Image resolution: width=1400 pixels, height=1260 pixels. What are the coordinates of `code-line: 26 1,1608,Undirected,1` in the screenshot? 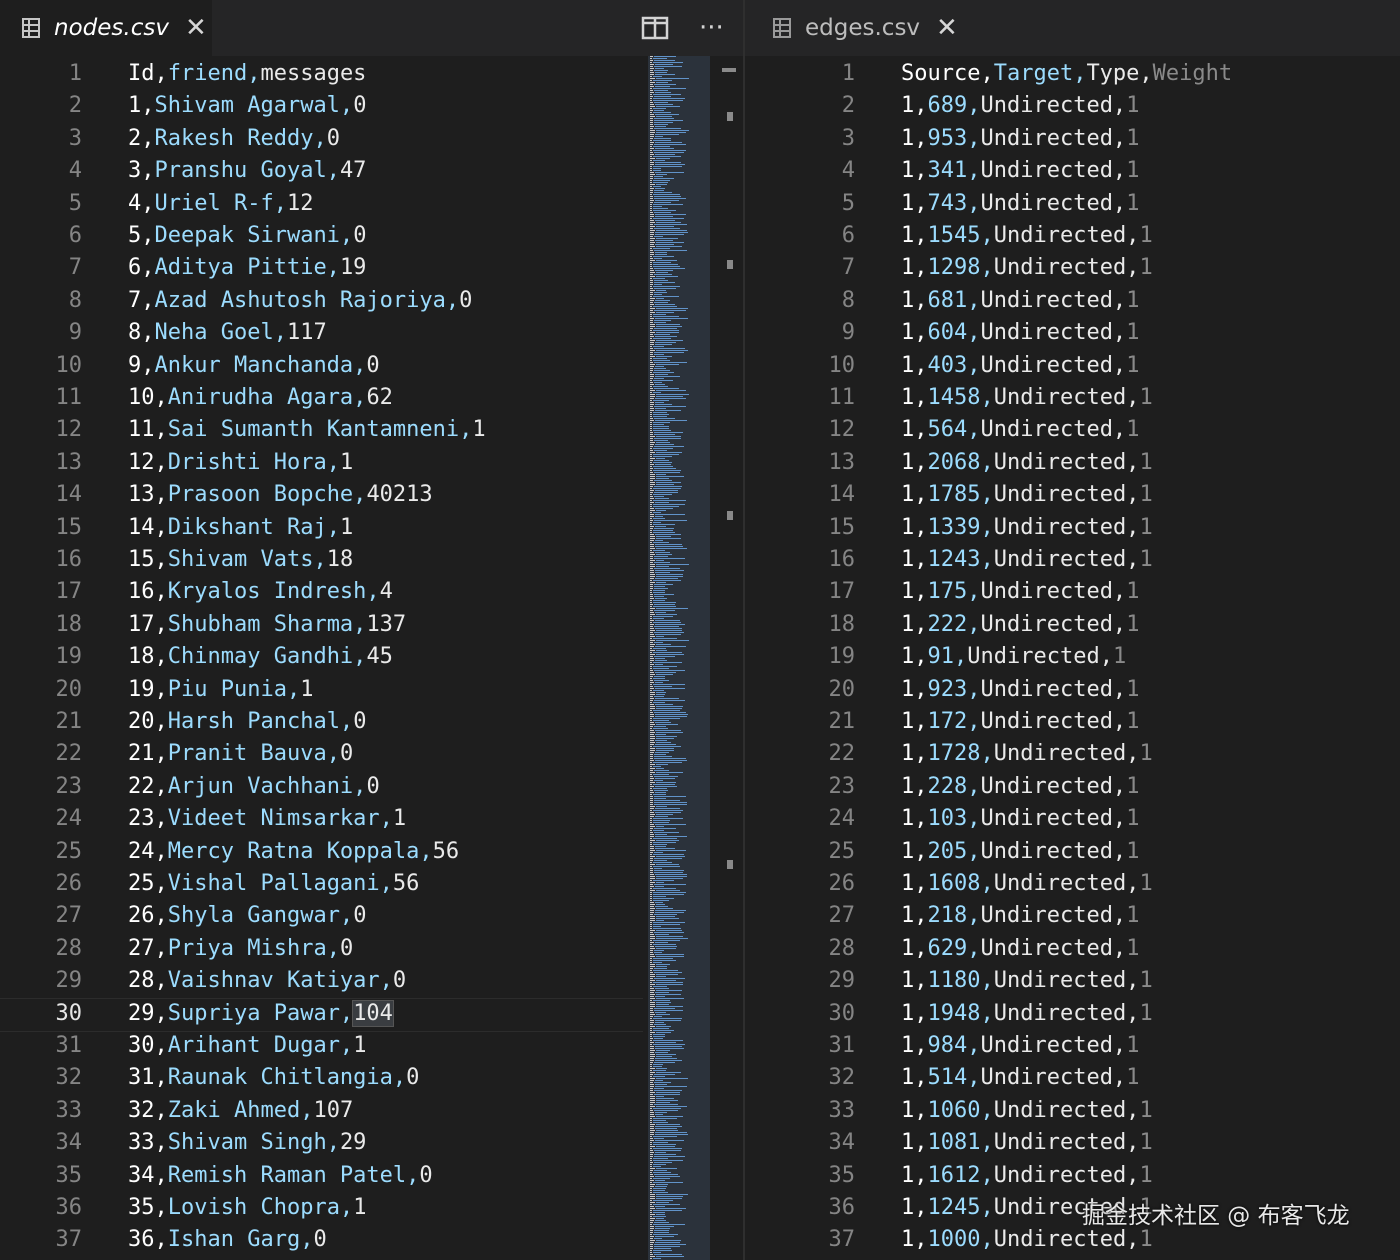 It's located at (1072, 884).